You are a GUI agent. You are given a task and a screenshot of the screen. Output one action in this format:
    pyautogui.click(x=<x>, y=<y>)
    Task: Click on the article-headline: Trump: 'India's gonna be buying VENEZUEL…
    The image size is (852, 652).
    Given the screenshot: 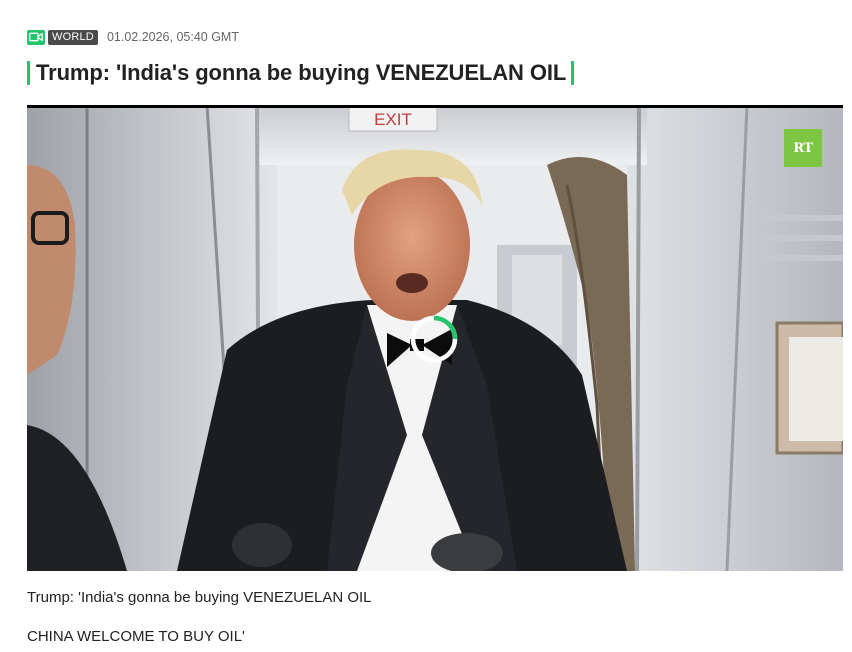 What is the action you would take?
    pyautogui.click(x=301, y=73)
    